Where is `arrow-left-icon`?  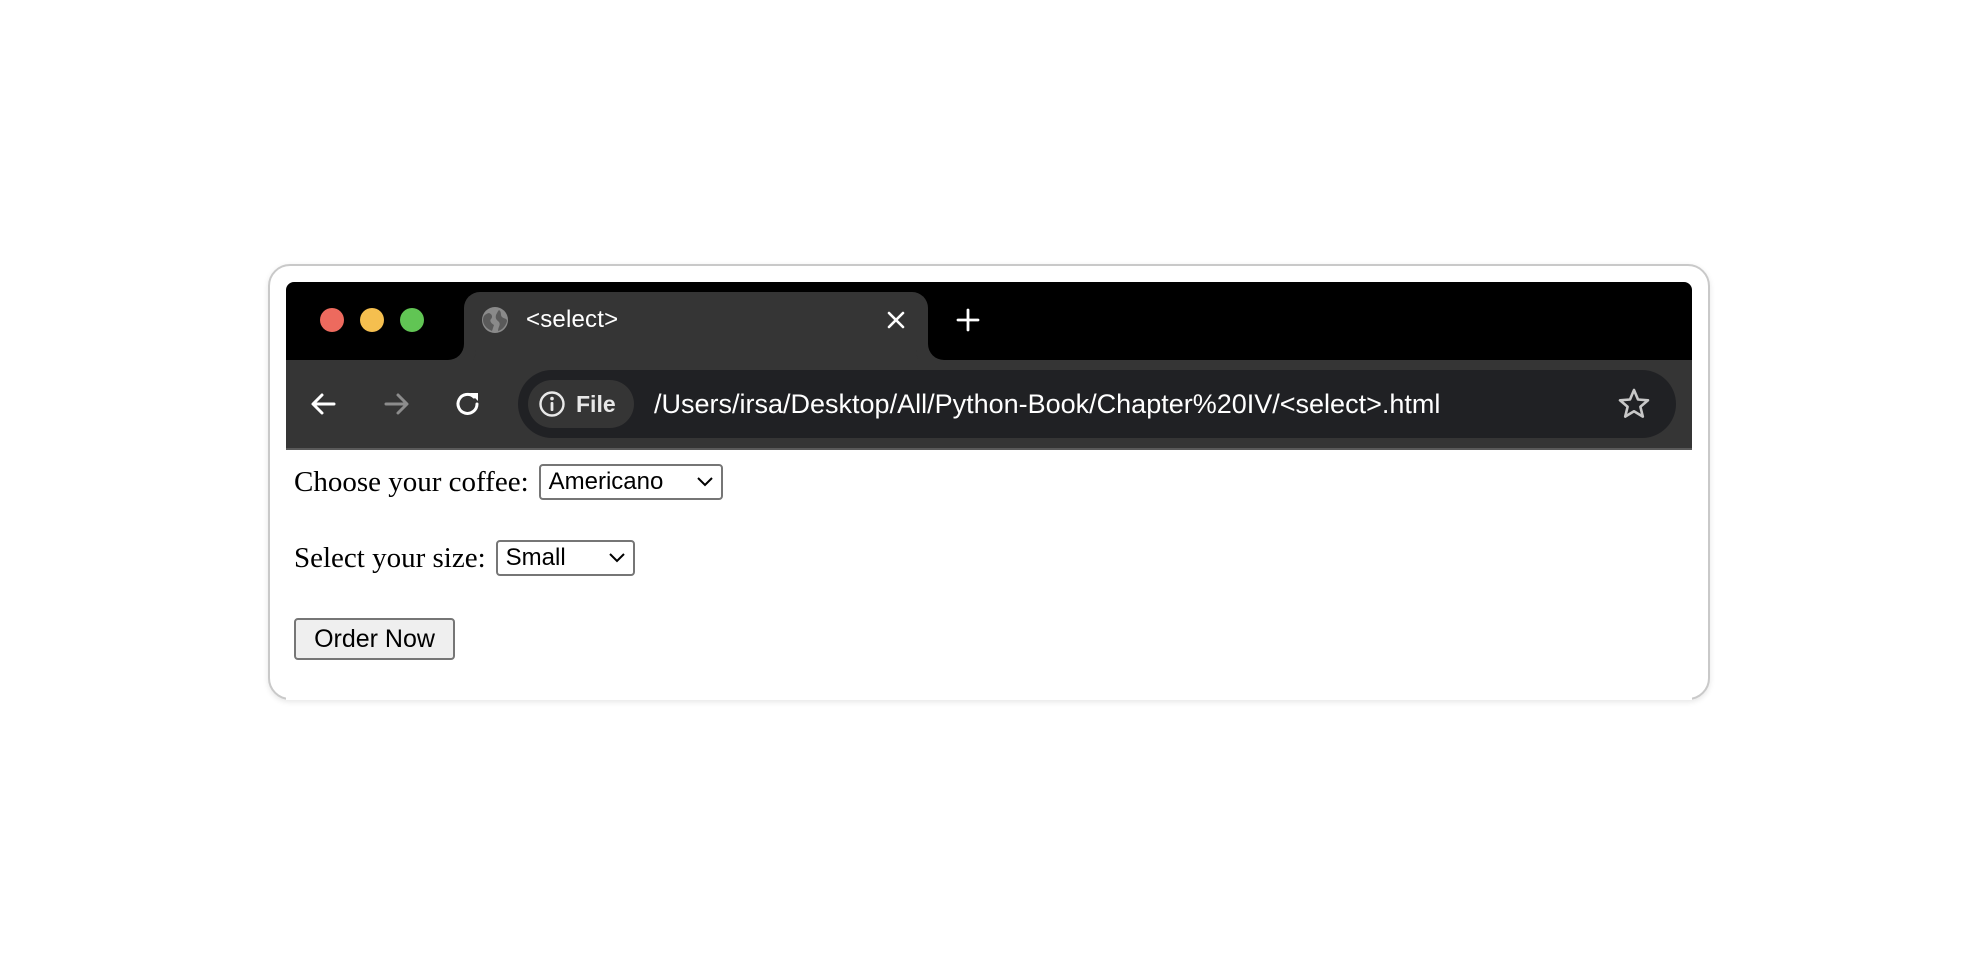
arrow-left-icon is located at coordinates (324, 404).